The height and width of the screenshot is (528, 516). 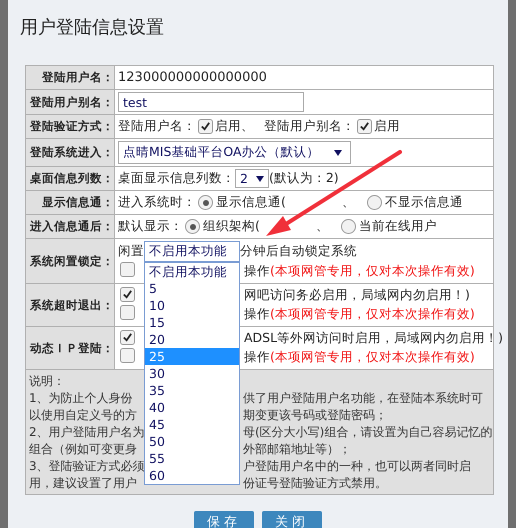 What do you see at coordinates (192, 458) in the screenshot?
I see `dropdown-option: 55` at bounding box center [192, 458].